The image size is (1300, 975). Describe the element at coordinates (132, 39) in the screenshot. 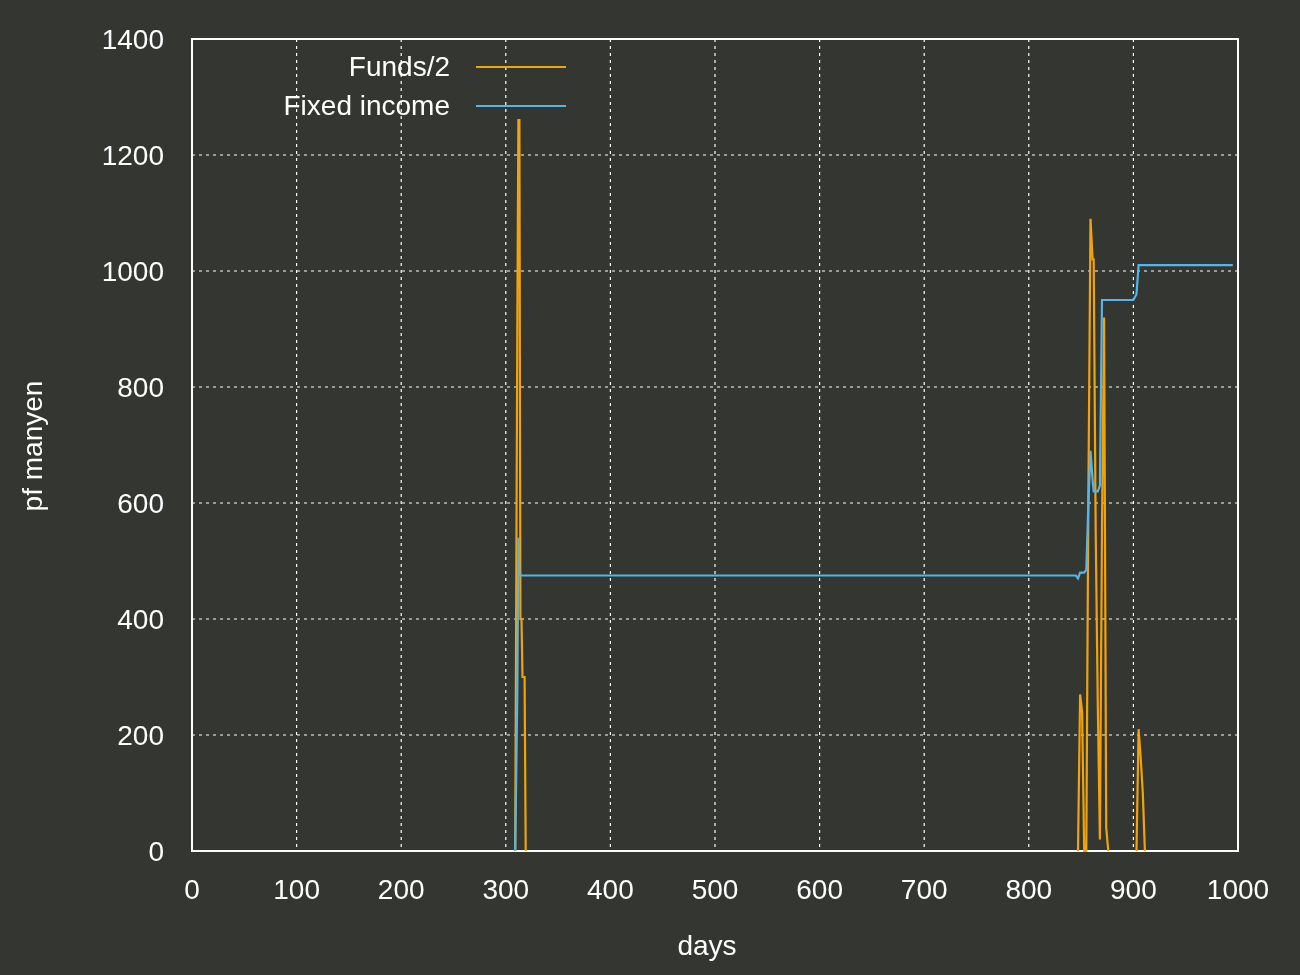

I see `y-tick-label: 1400` at that location.